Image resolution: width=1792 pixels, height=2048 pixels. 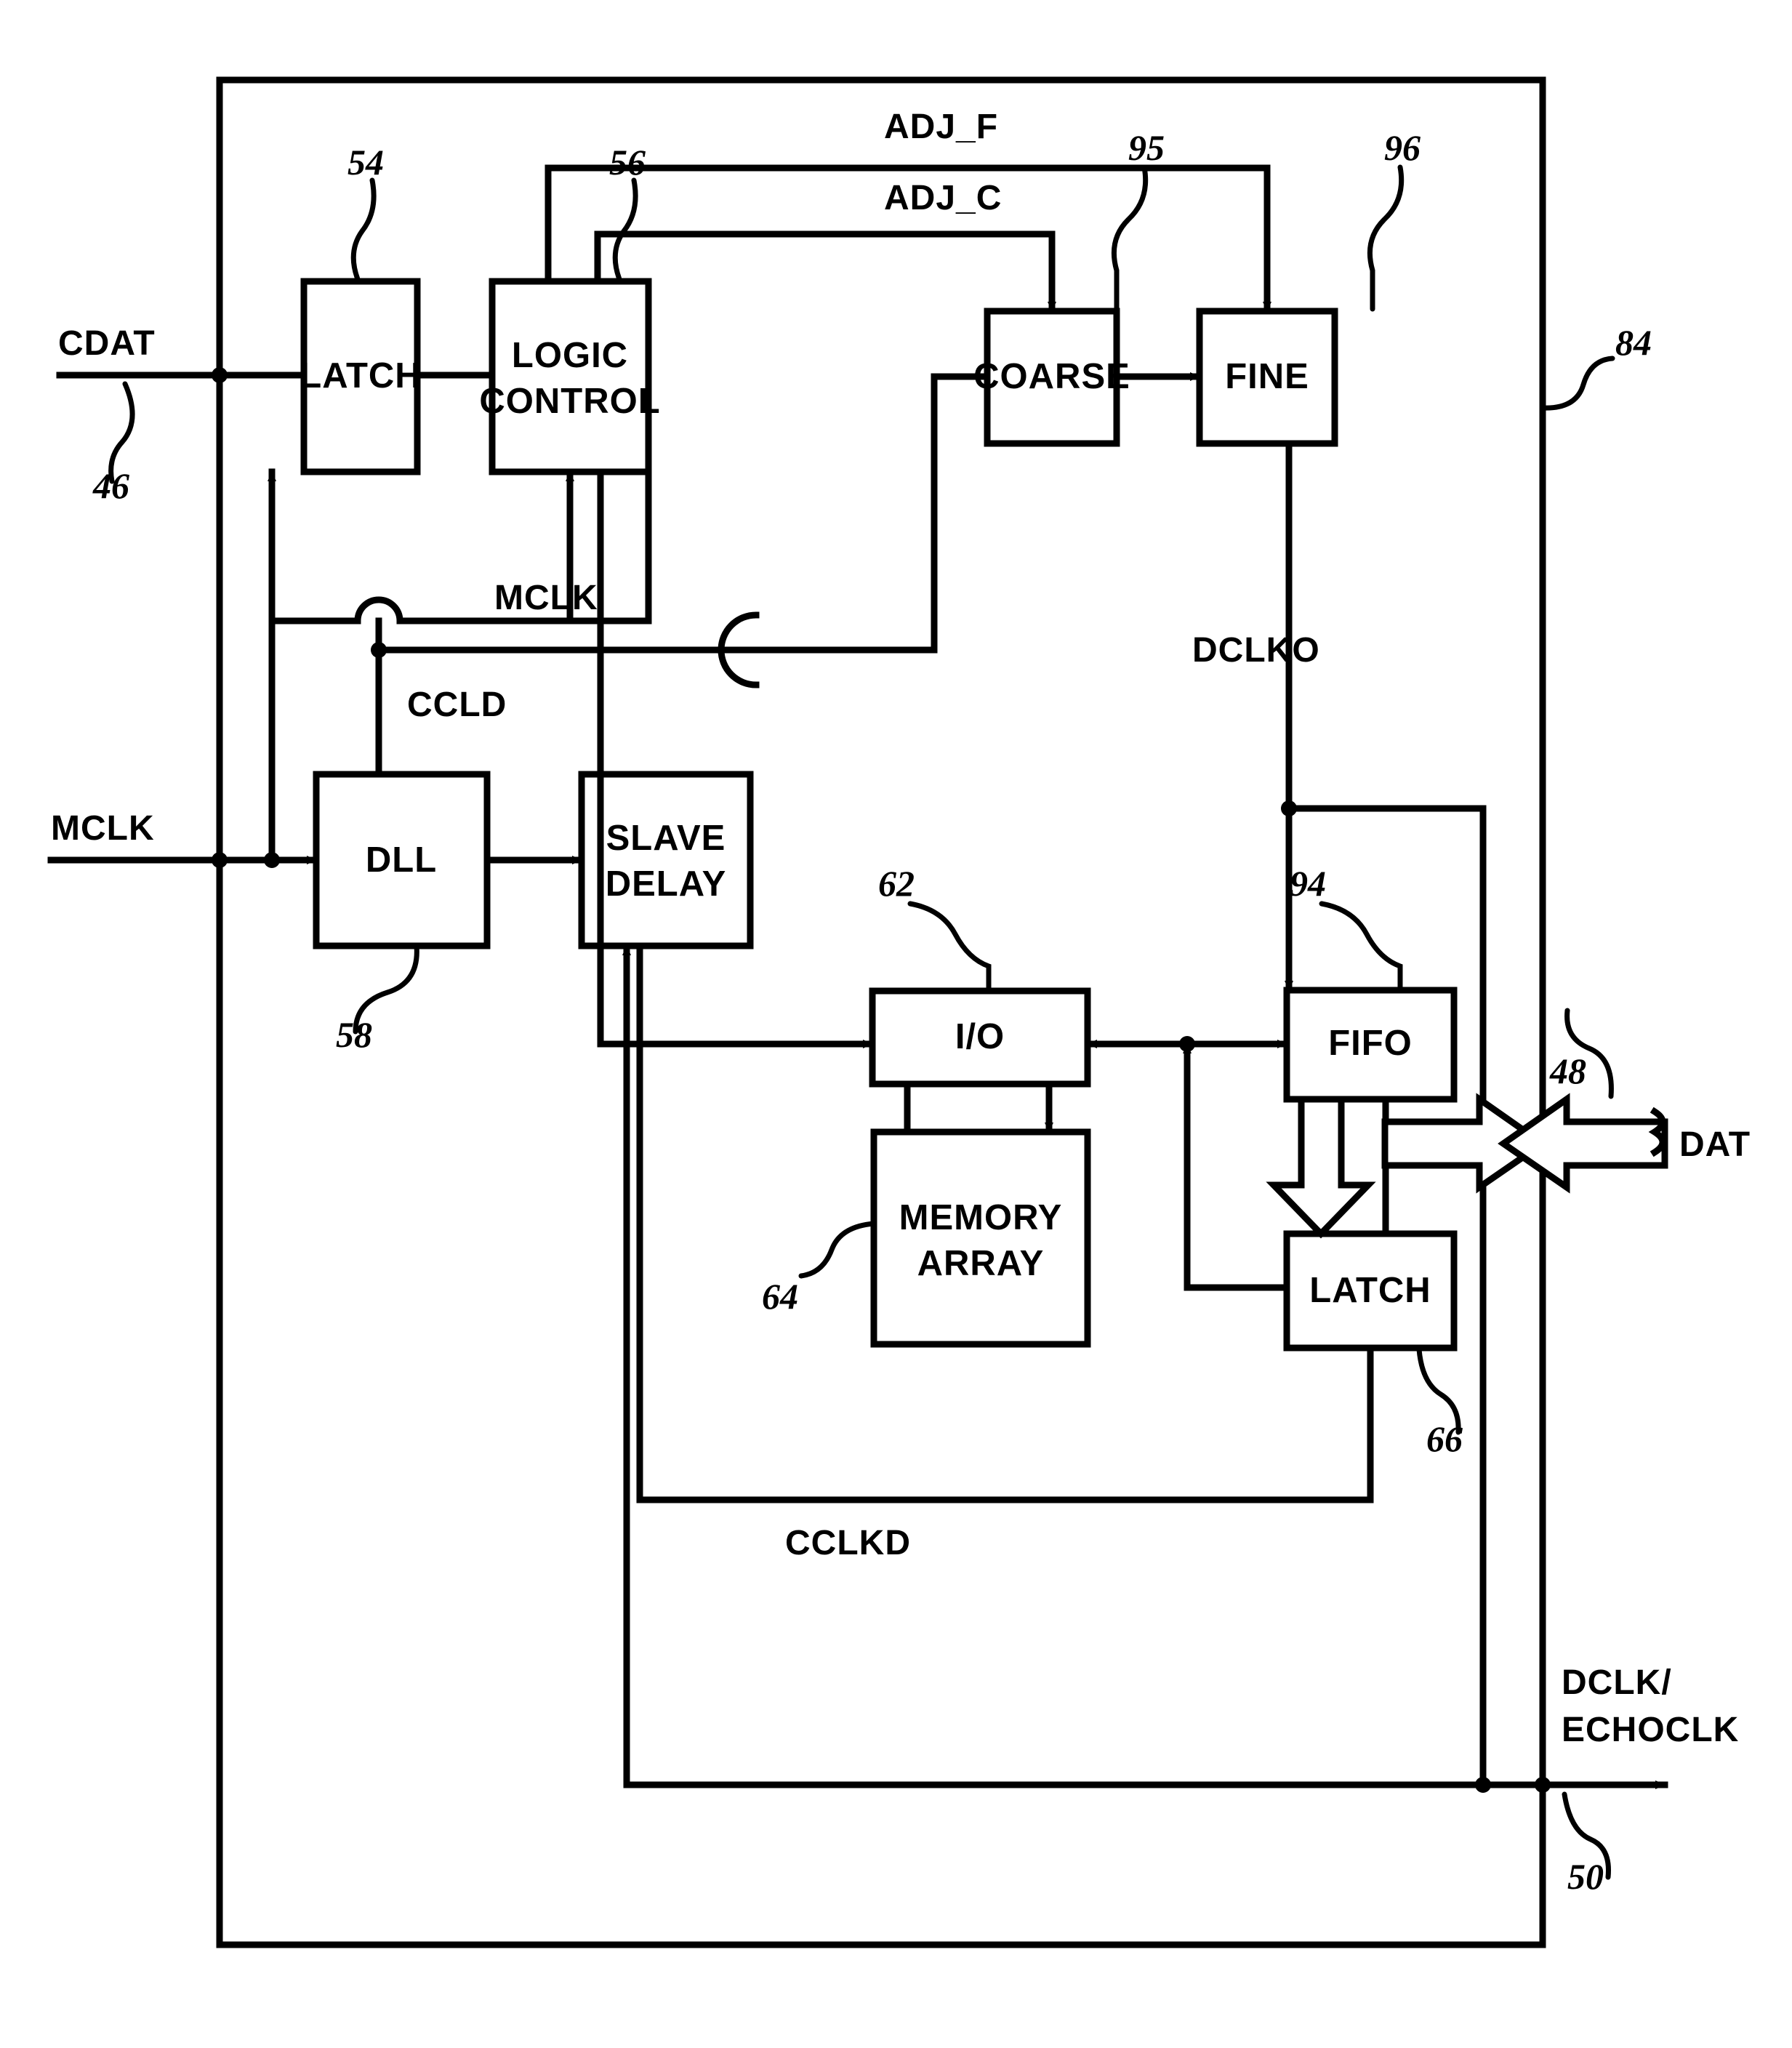 I want to click on label-mclk-internal: MCLK, so click(x=546, y=598).